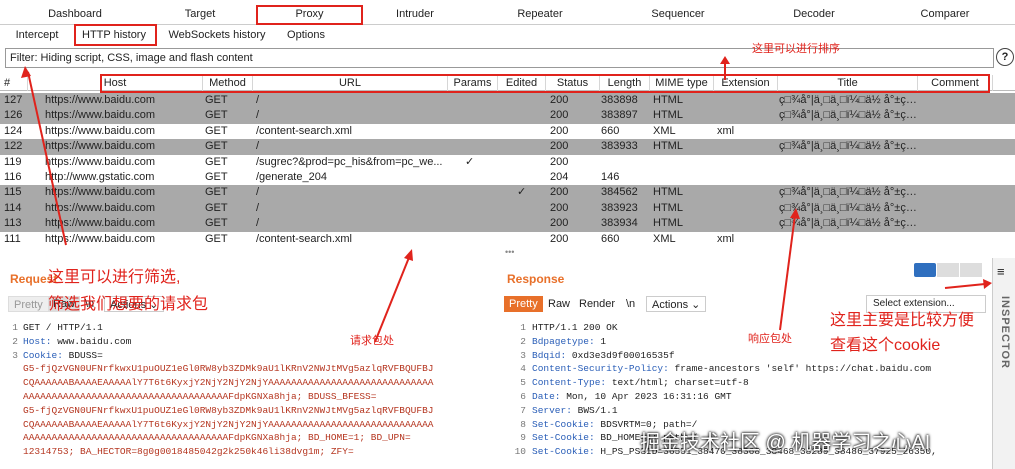 This screenshot has width=1015, height=469. Describe the element at coordinates (559, 304) in the screenshot. I see `response-raw-button: Raw` at that location.